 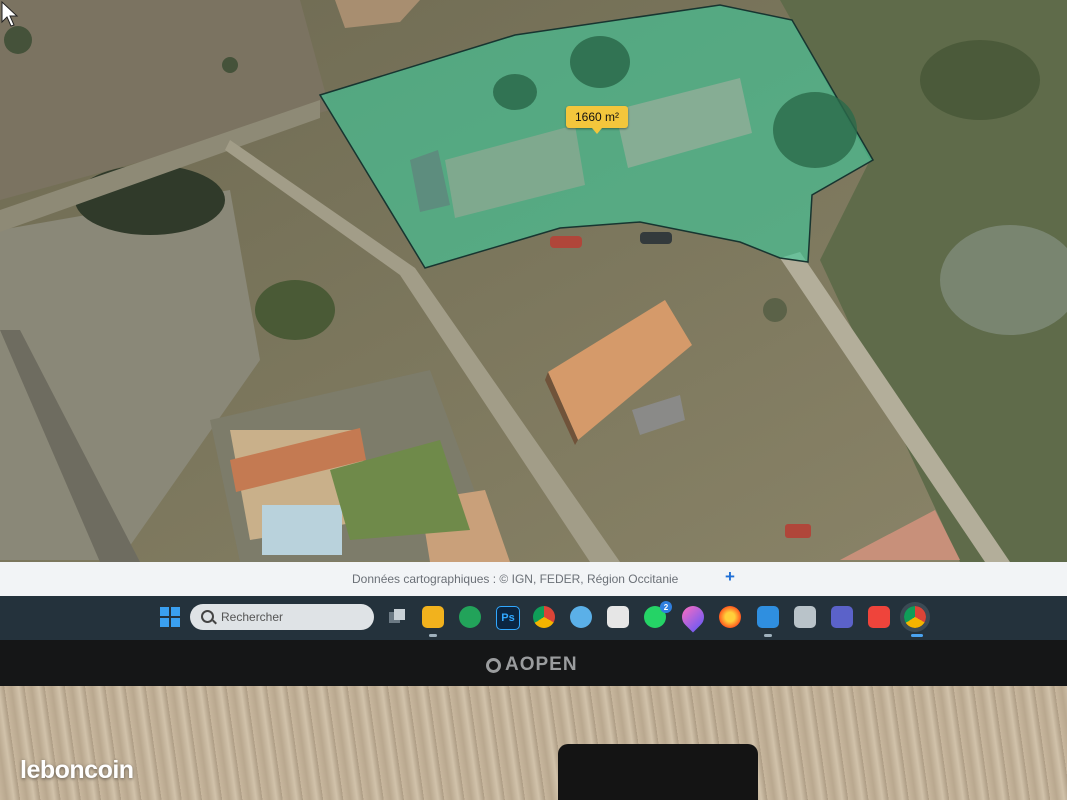 What do you see at coordinates (433, 617) in the screenshot?
I see `file-explorer-icon` at bounding box center [433, 617].